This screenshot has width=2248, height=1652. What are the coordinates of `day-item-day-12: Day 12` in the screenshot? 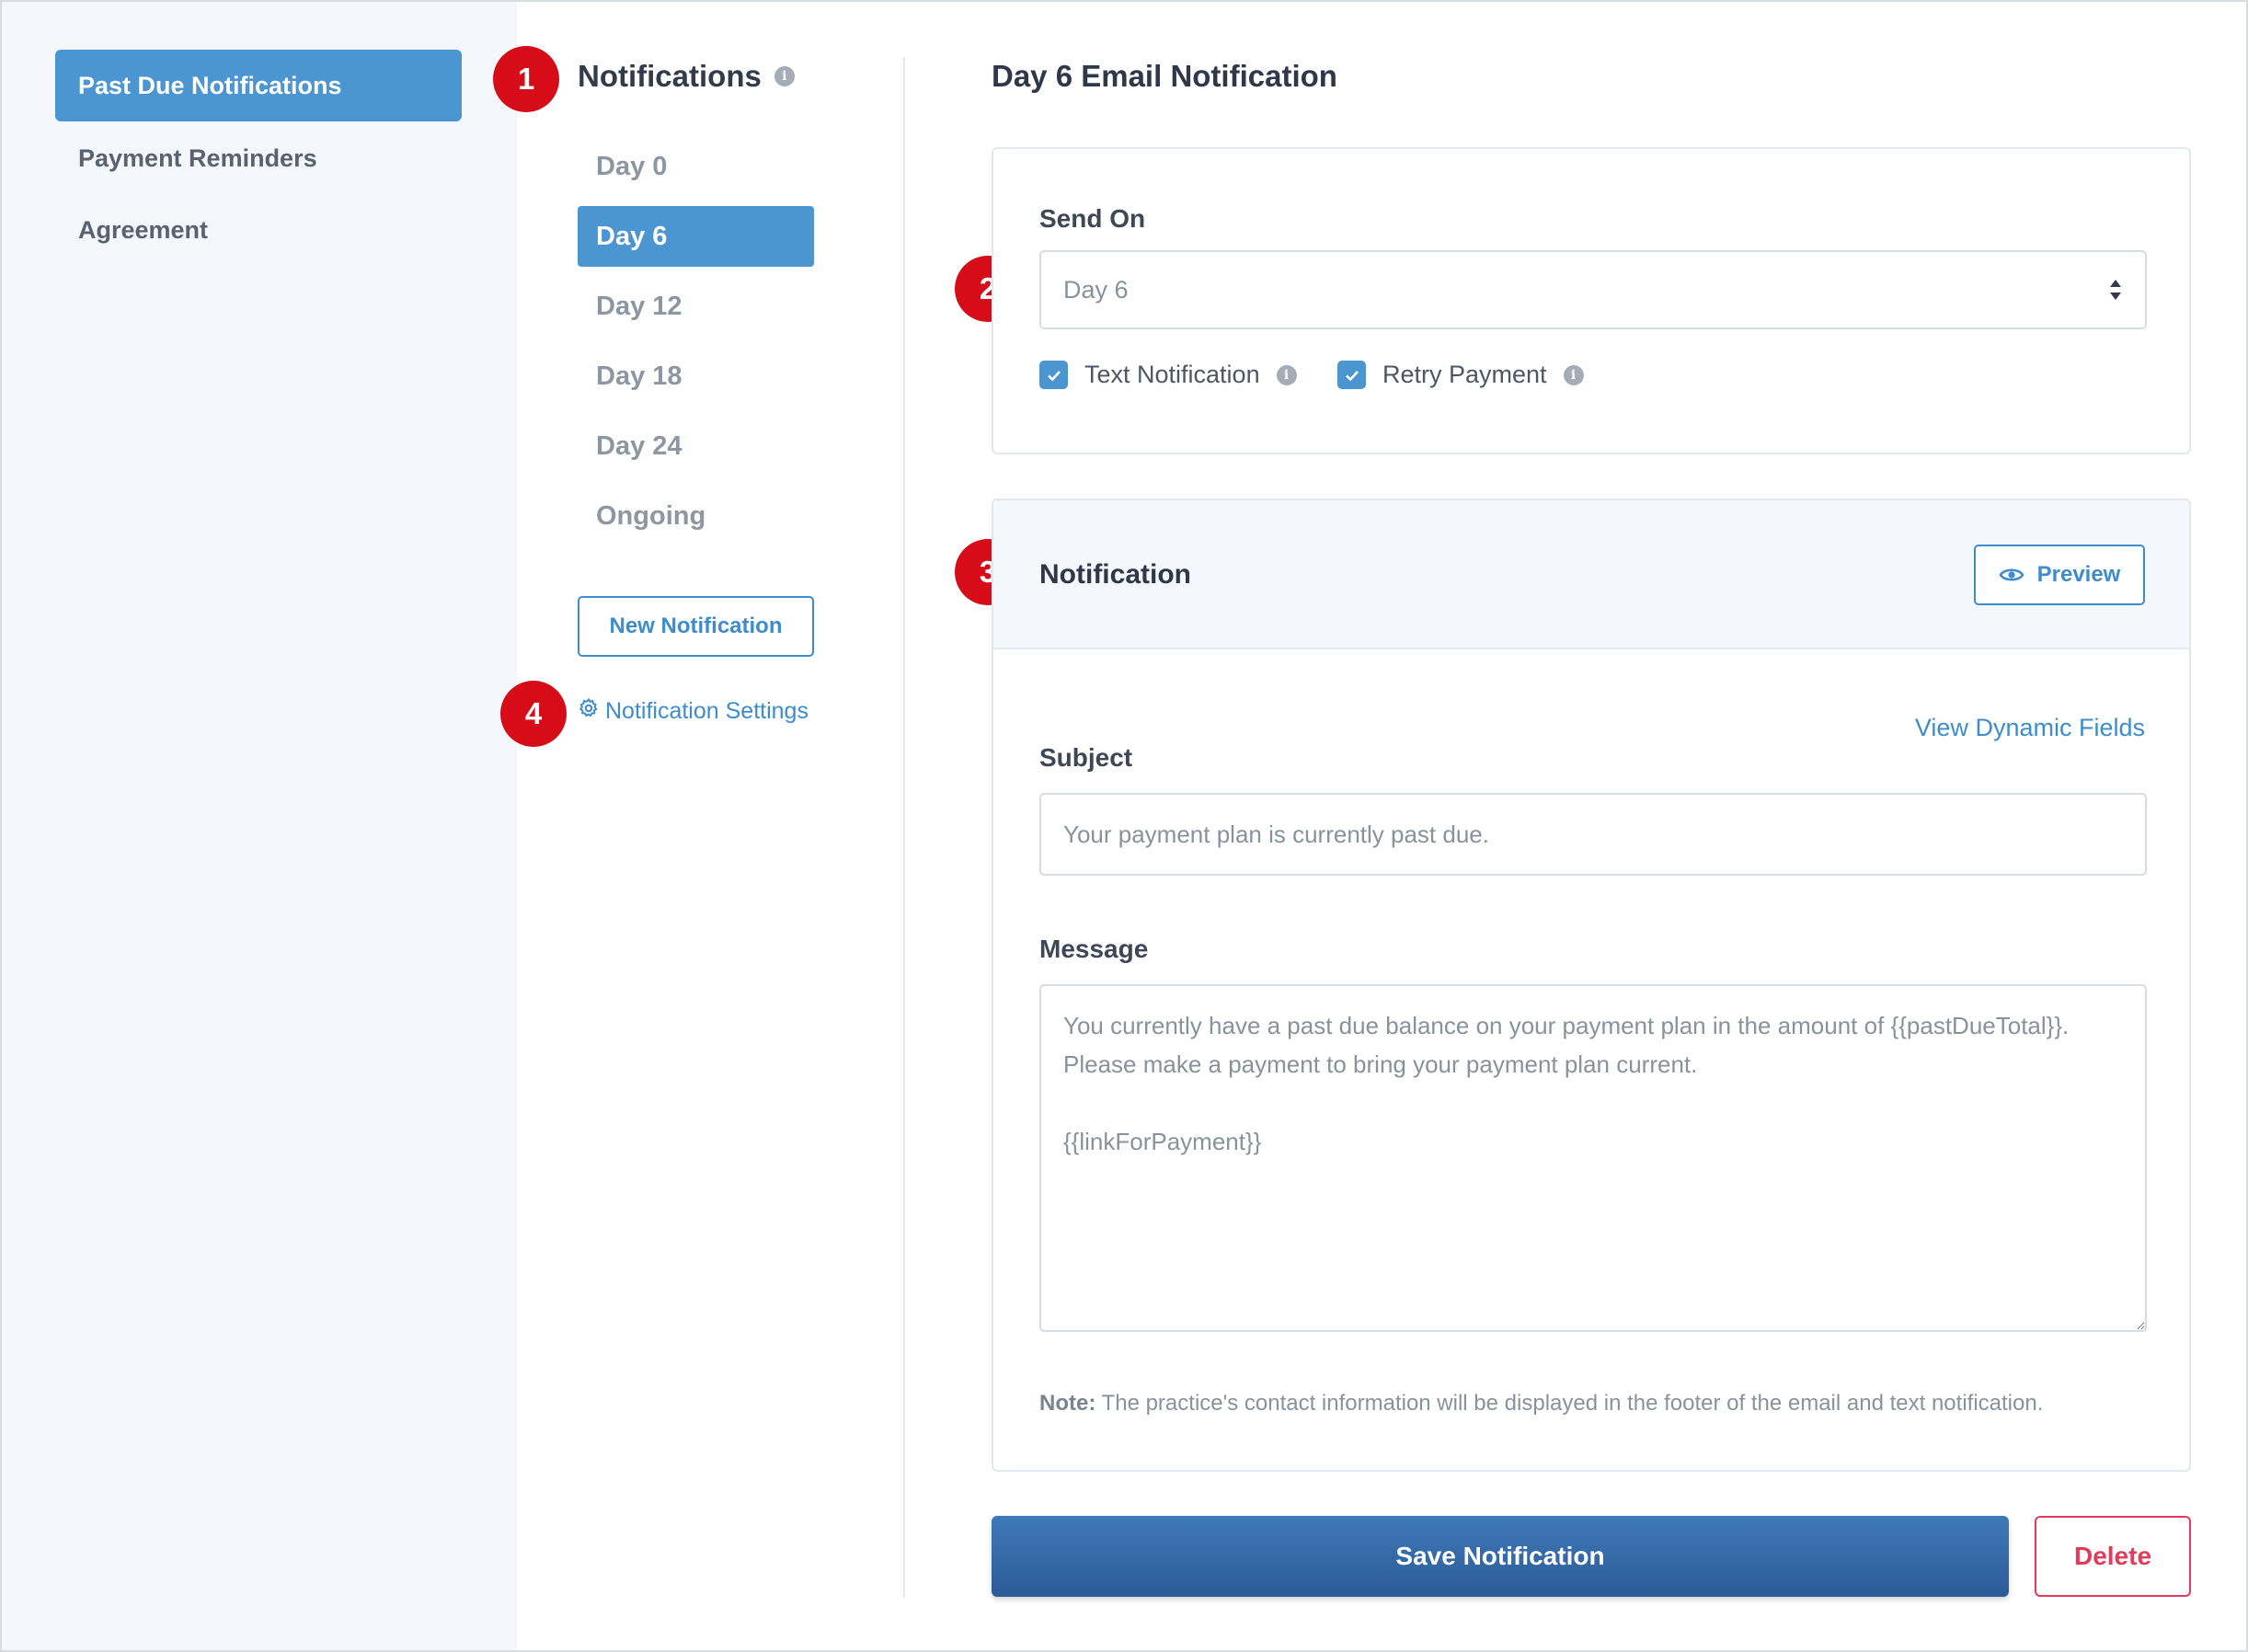 It's located at (696, 306).